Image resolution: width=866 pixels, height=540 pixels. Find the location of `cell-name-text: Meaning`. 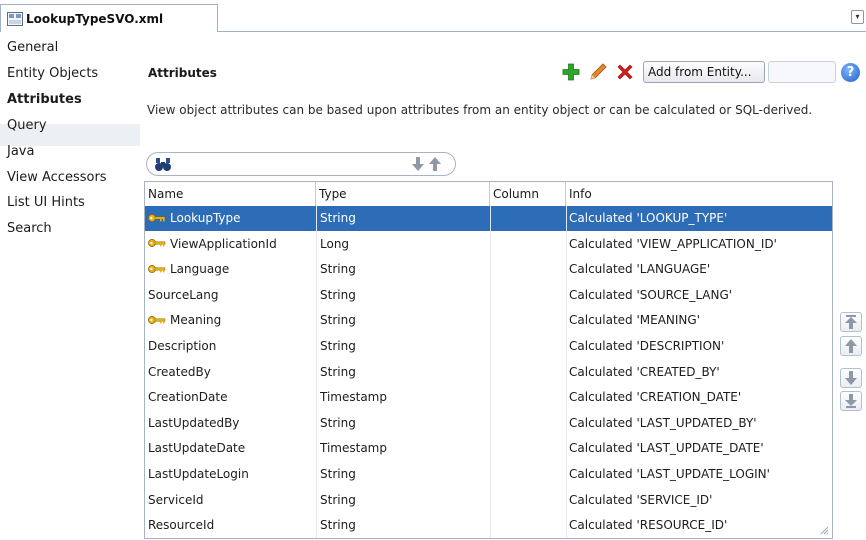

cell-name-text: Meaning is located at coordinates (196, 320).